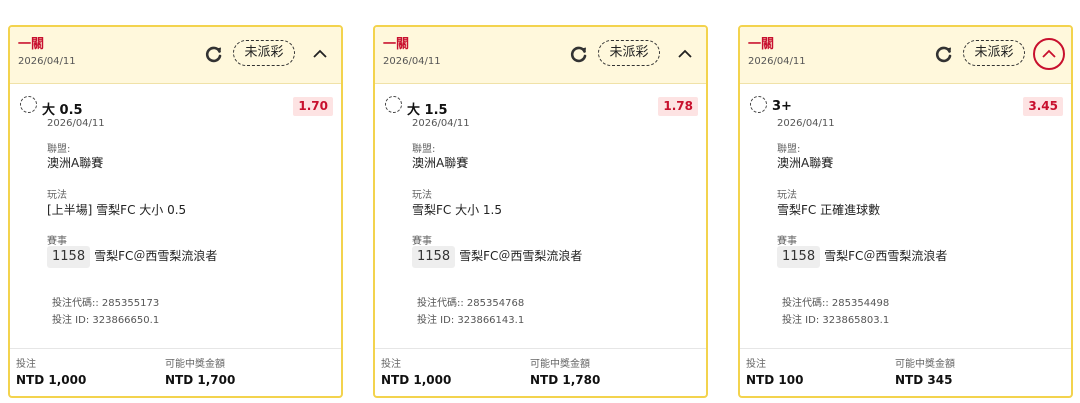 The height and width of the screenshot is (403, 1080). Describe the element at coordinates (924, 380) in the screenshot. I see `potential-win-value: NTD 345` at that location.